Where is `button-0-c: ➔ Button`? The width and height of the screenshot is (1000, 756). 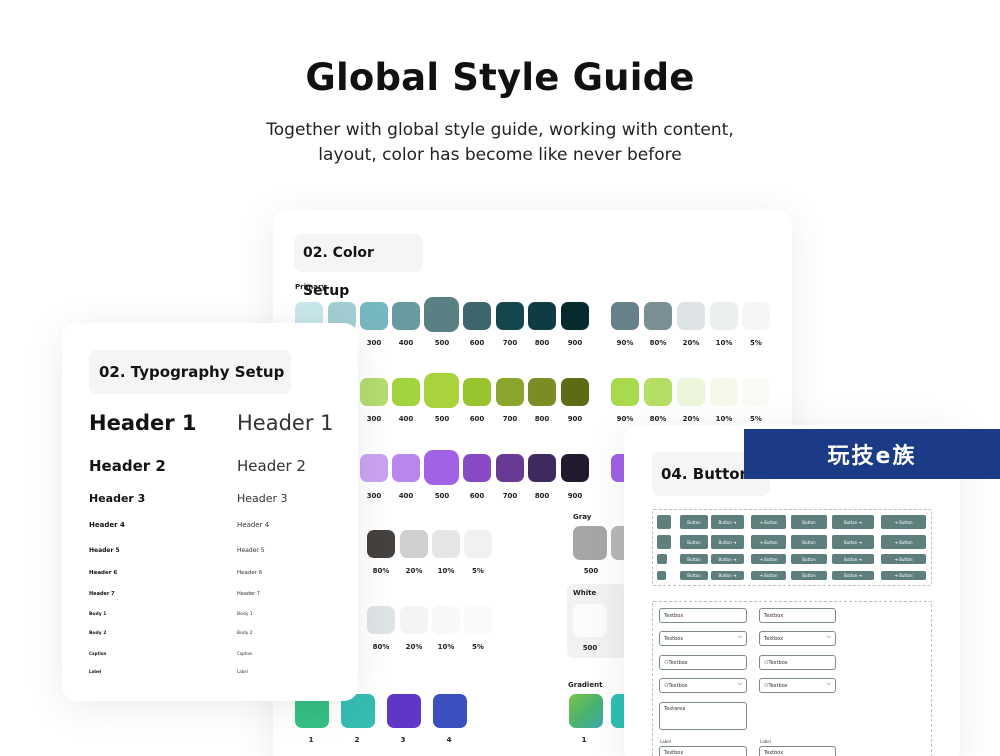
button-0-c: ➔ Button is located at coordinates (768, 522).